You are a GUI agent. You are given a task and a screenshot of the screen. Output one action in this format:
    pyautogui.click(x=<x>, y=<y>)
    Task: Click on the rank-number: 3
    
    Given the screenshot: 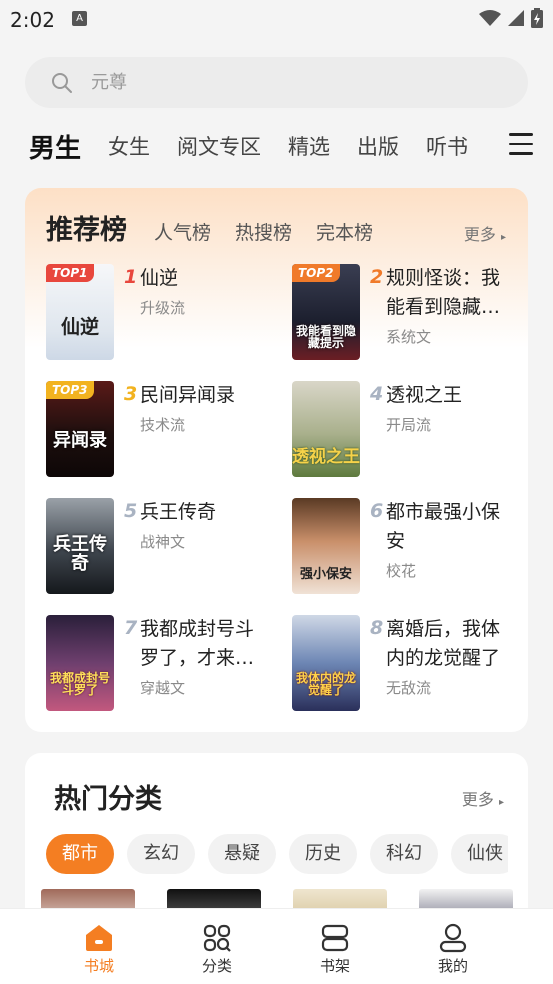 What is the action you would take?
    pyautogui.click(x=131, y=394)
    